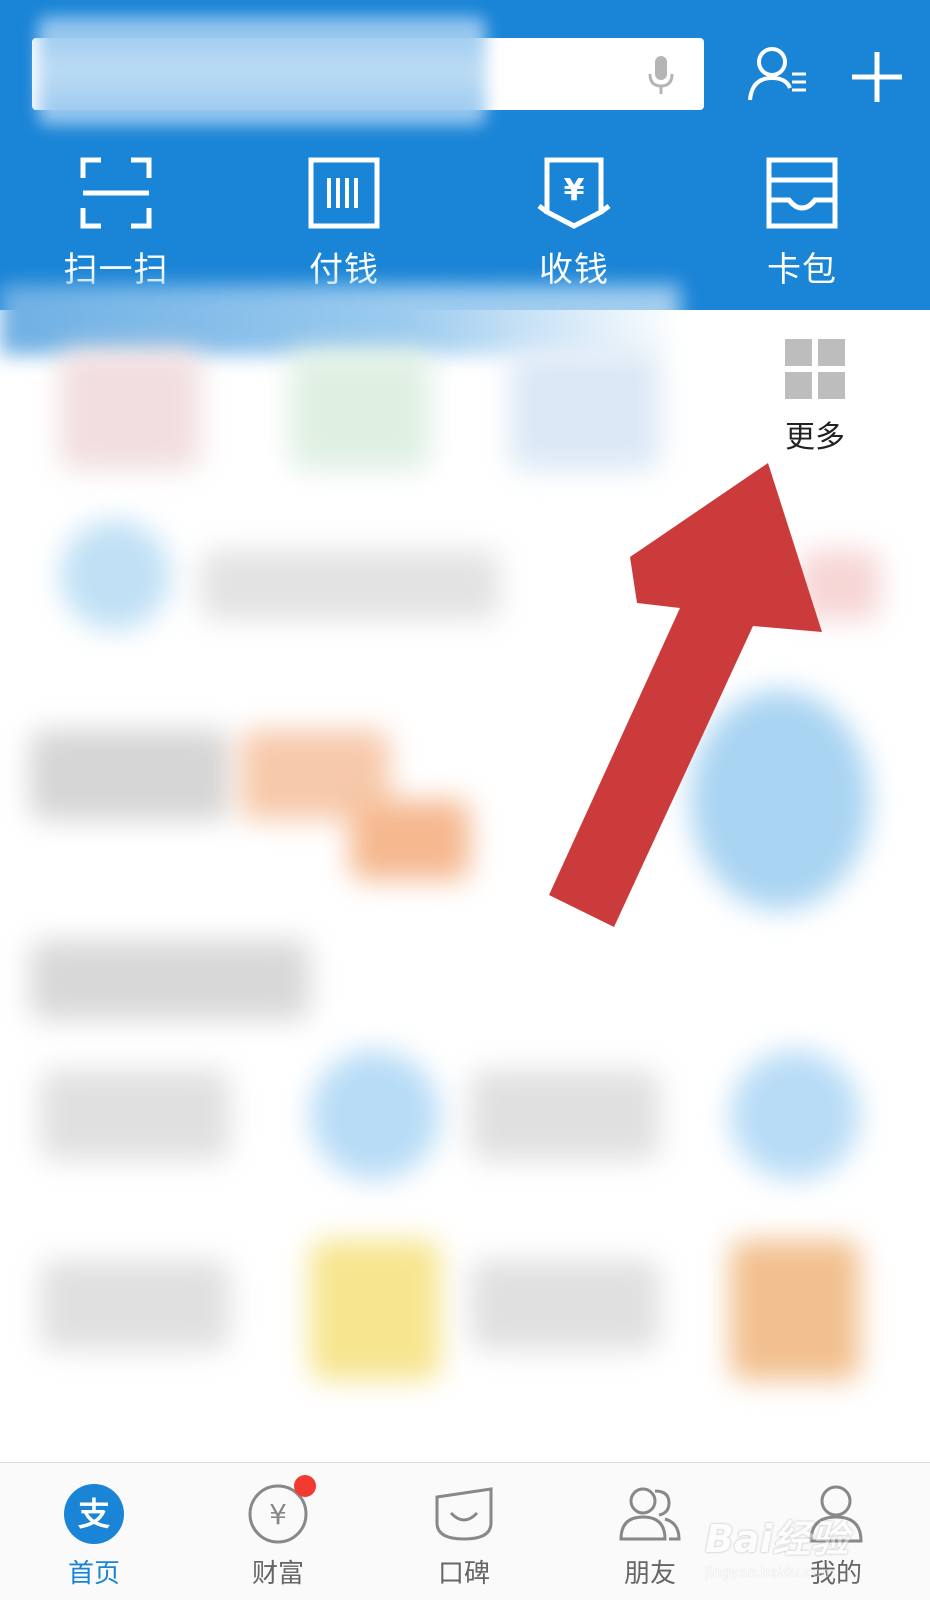 The width and height of the screenshot is (930, 1600). I want to click on more-apps-button: 更多, so click(815, 398).